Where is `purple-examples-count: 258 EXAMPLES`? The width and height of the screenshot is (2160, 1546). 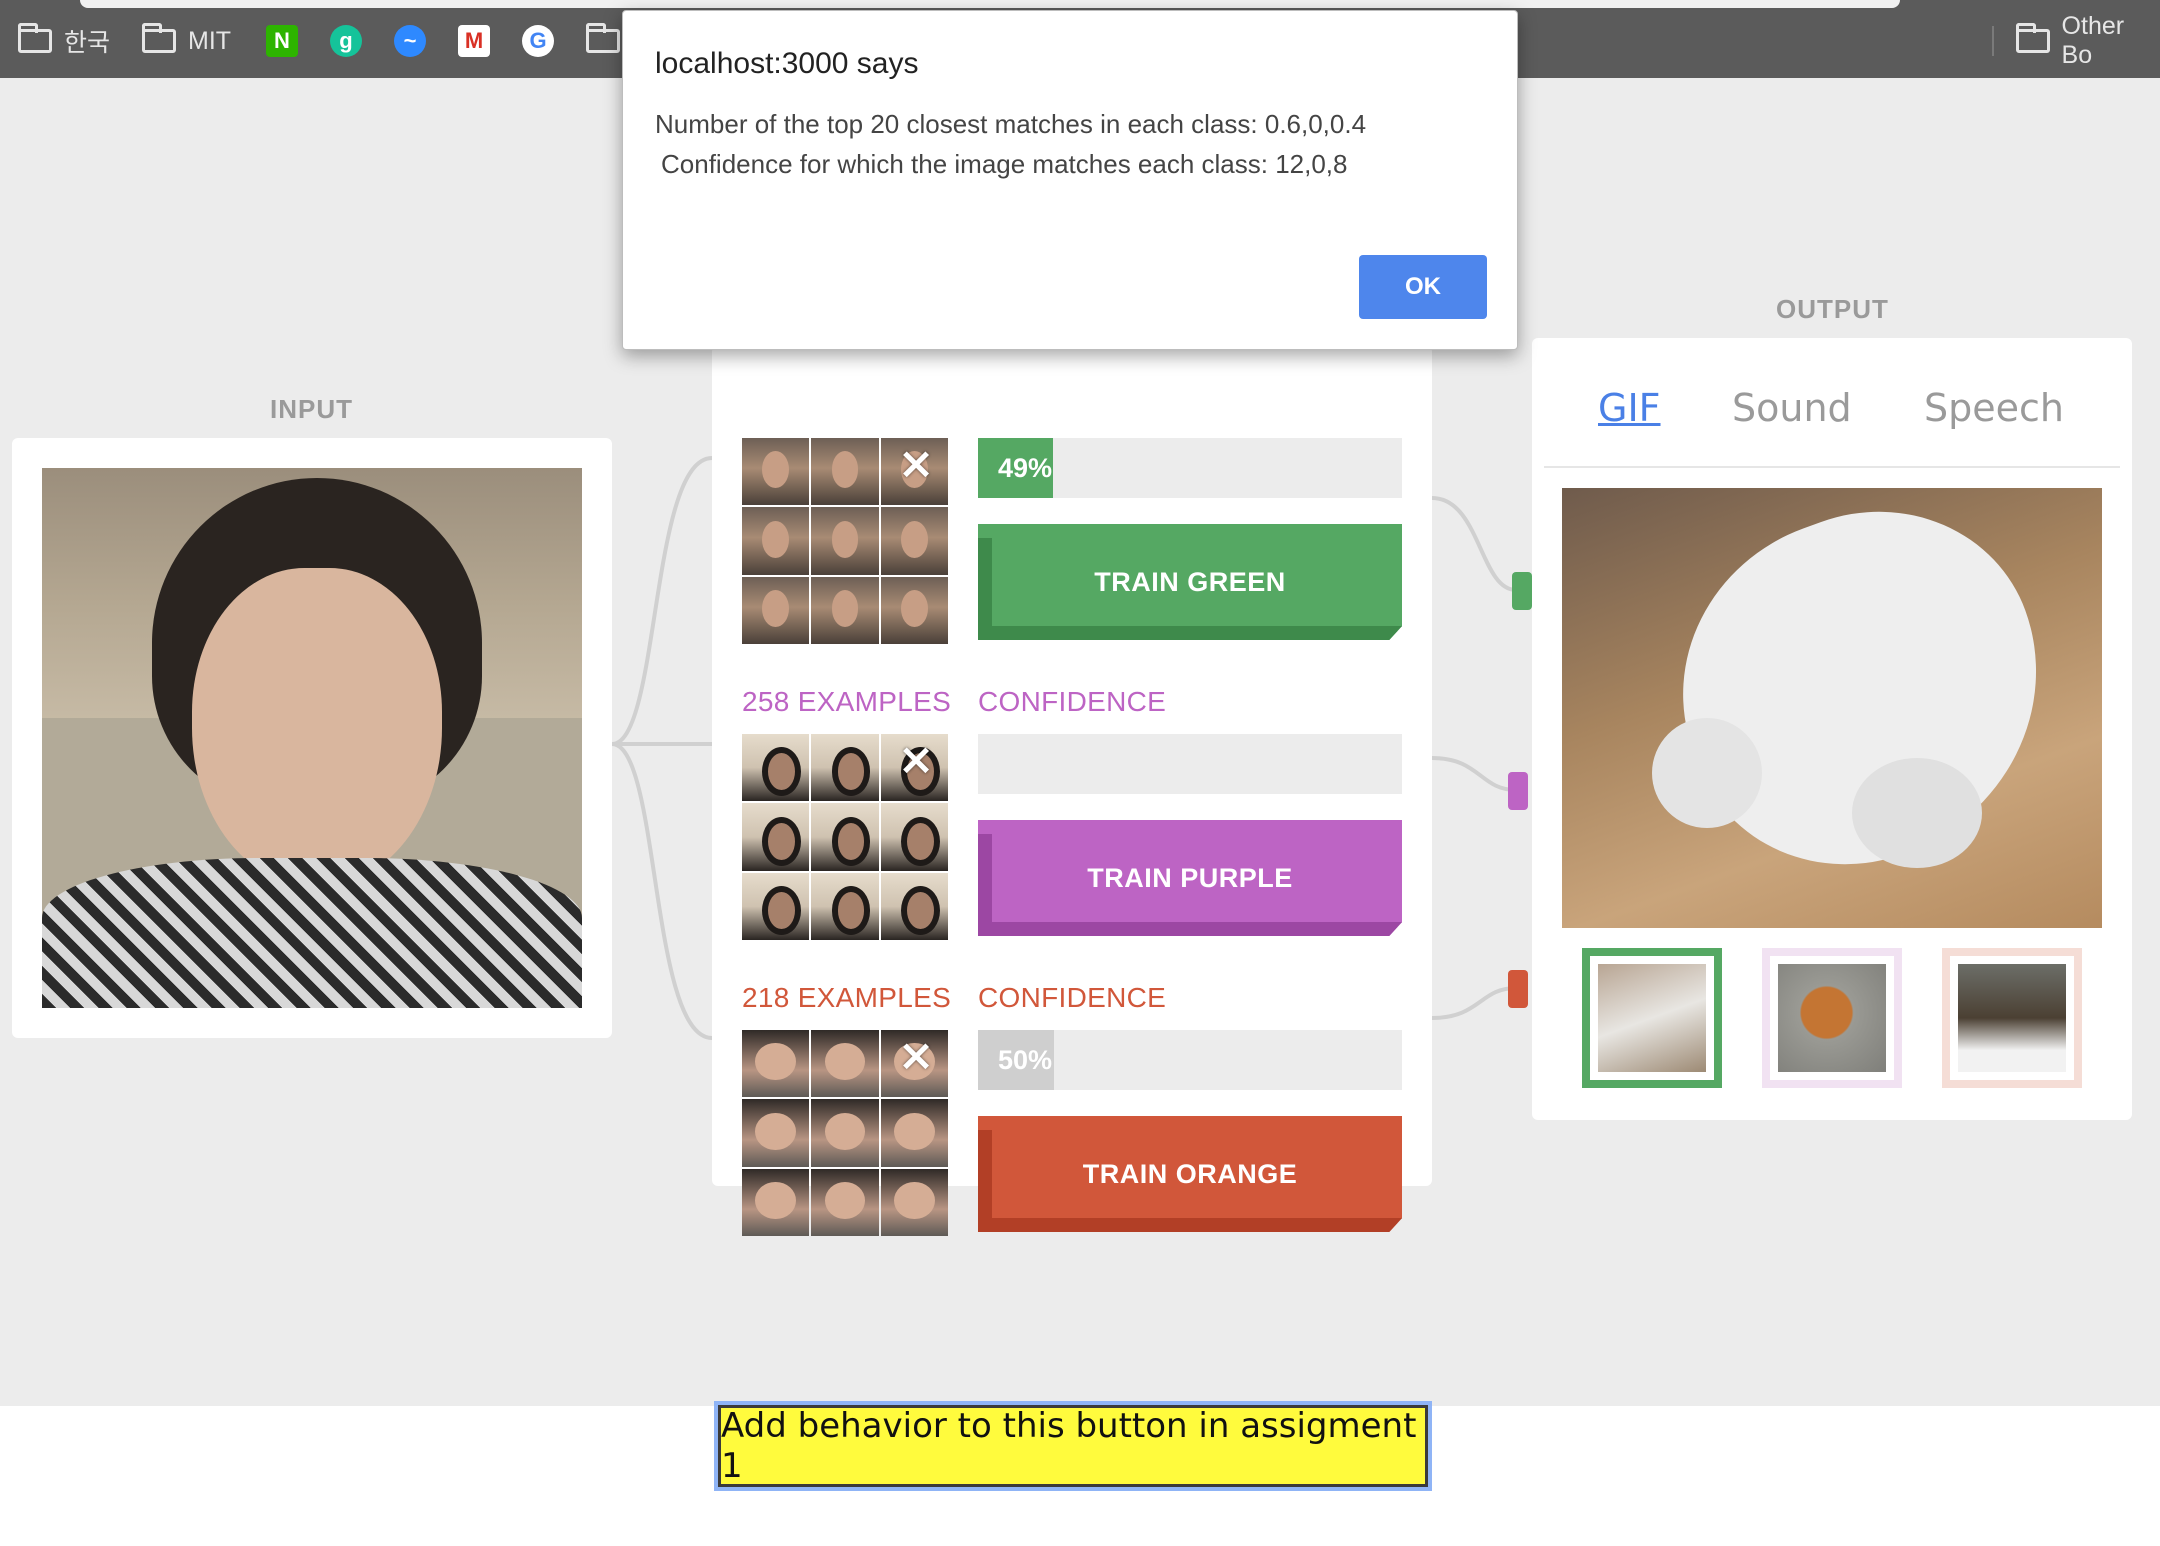 purple-examples-count: 258 EXAMPLES is located at coordinates (847, 701).